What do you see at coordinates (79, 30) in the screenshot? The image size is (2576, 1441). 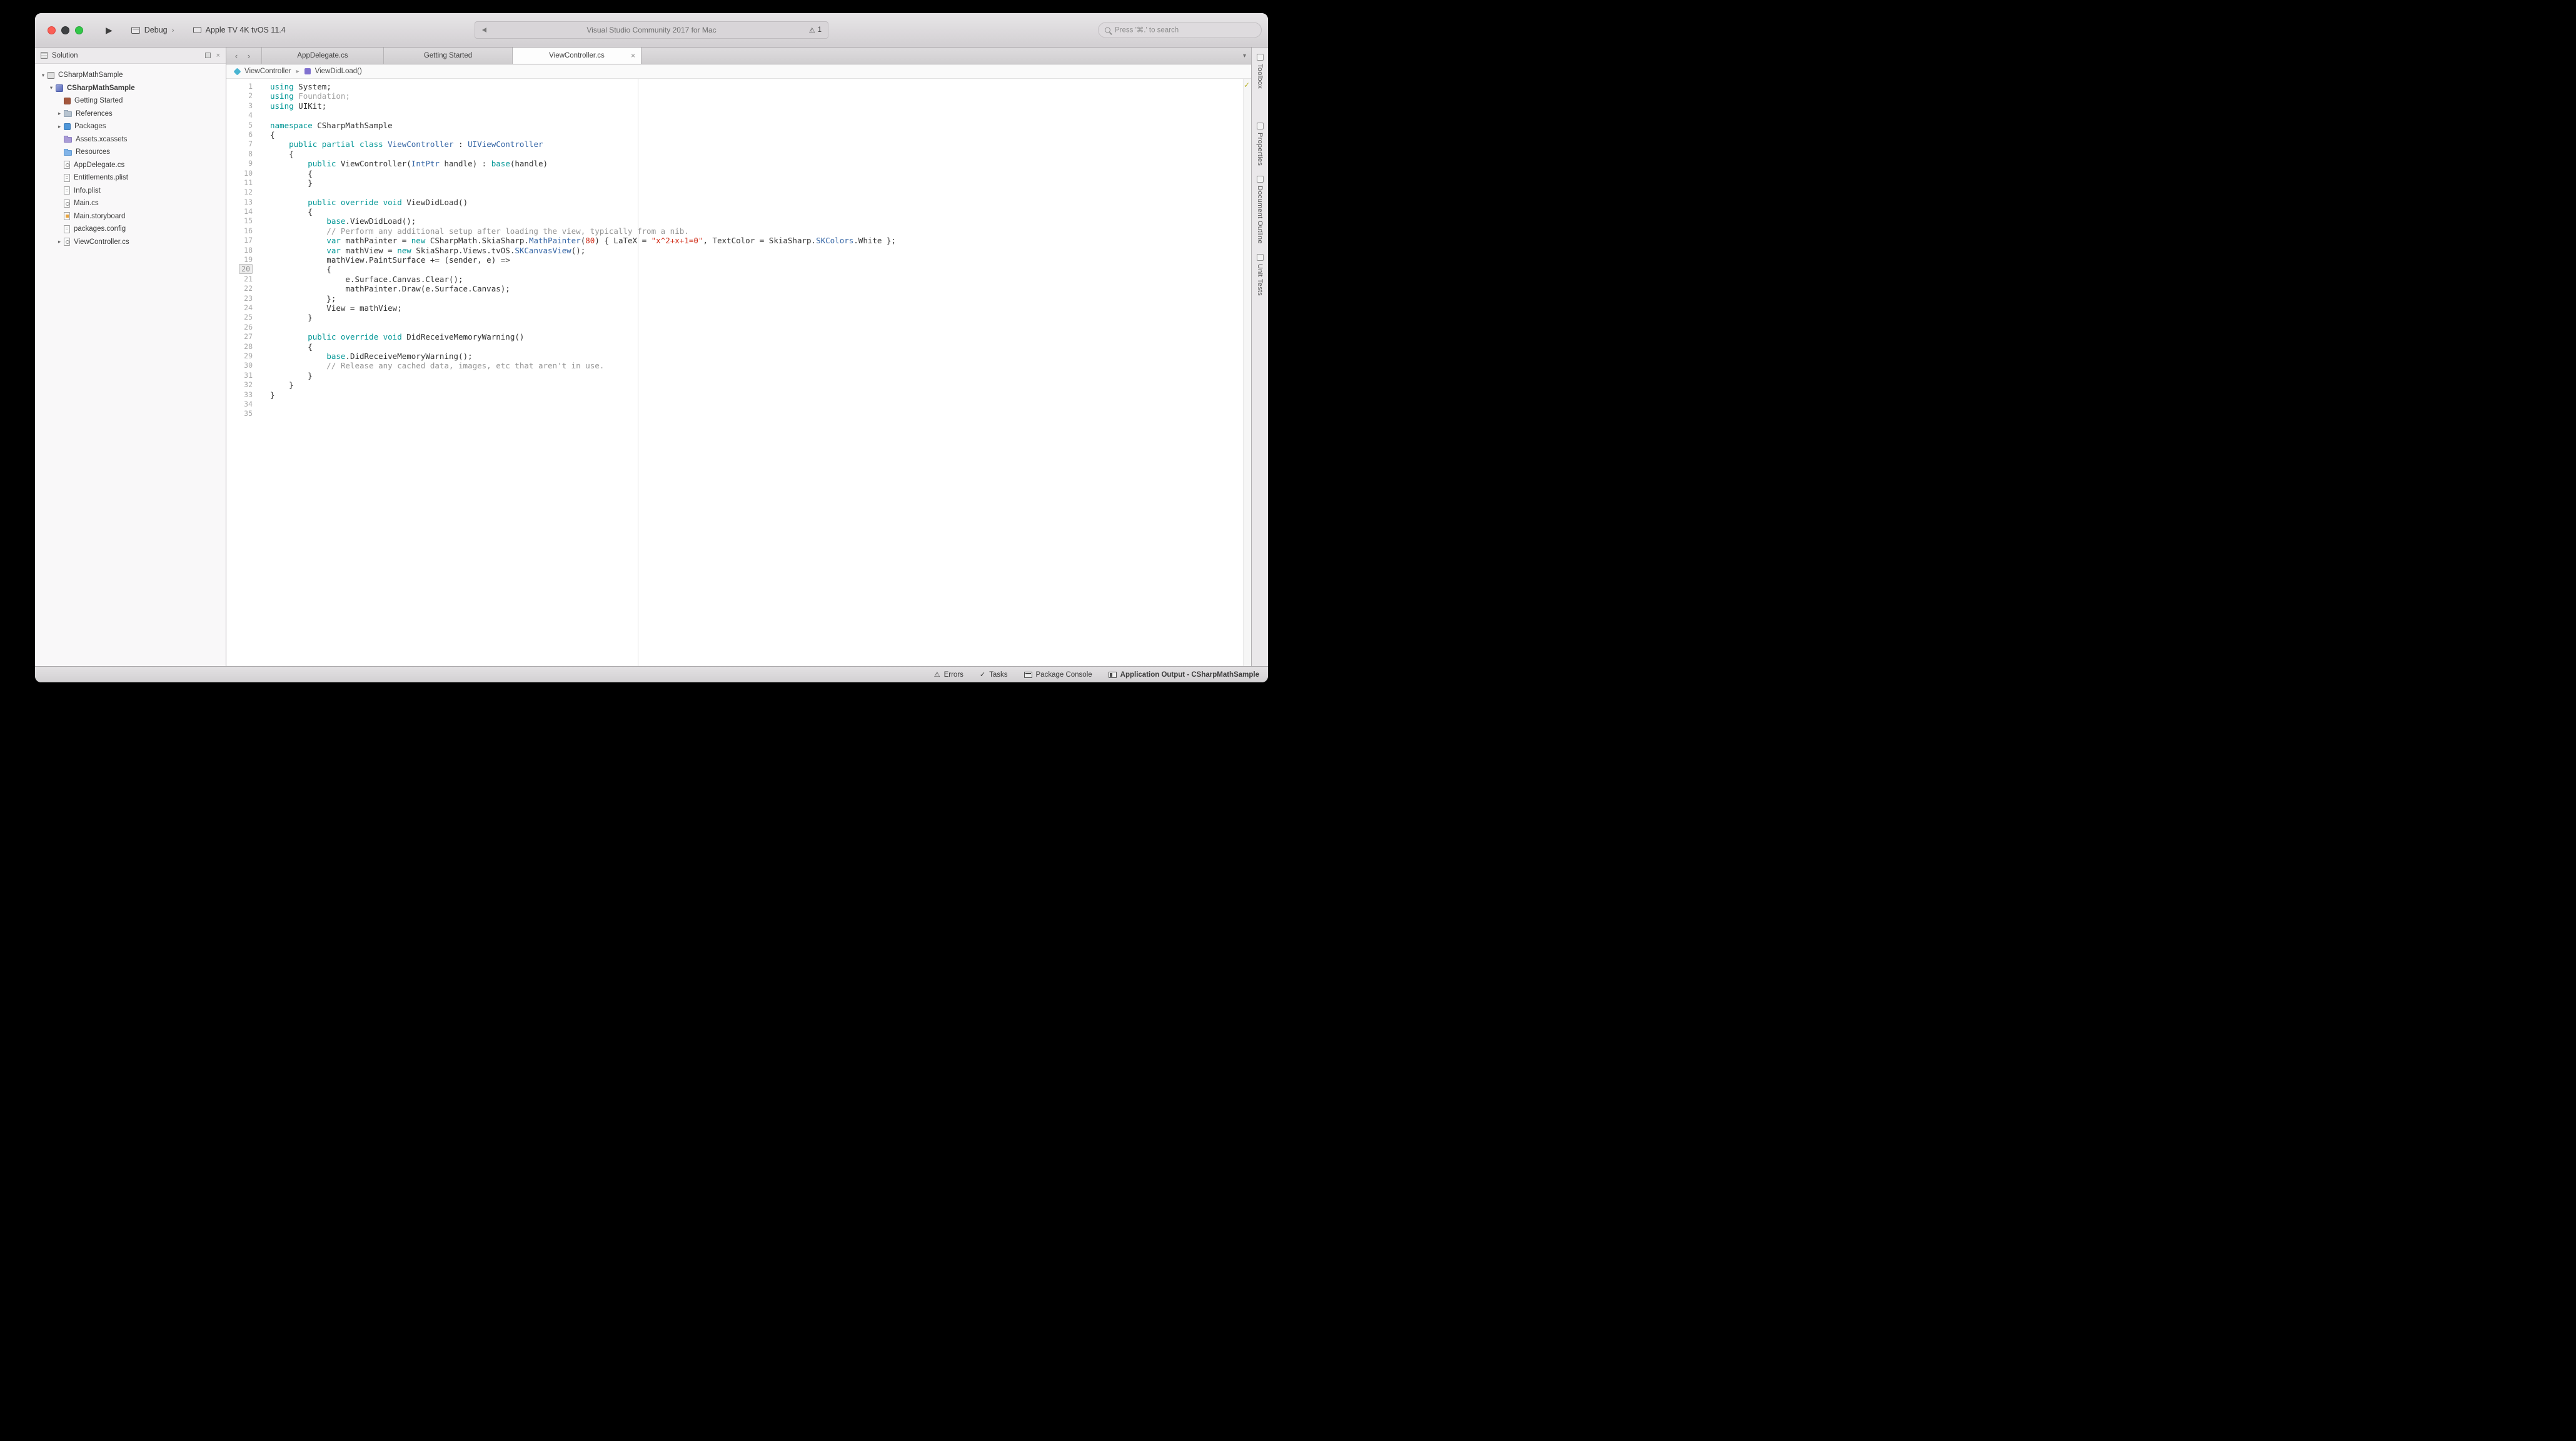 I see `zoom-window-button` at bounding box center [79, 30].